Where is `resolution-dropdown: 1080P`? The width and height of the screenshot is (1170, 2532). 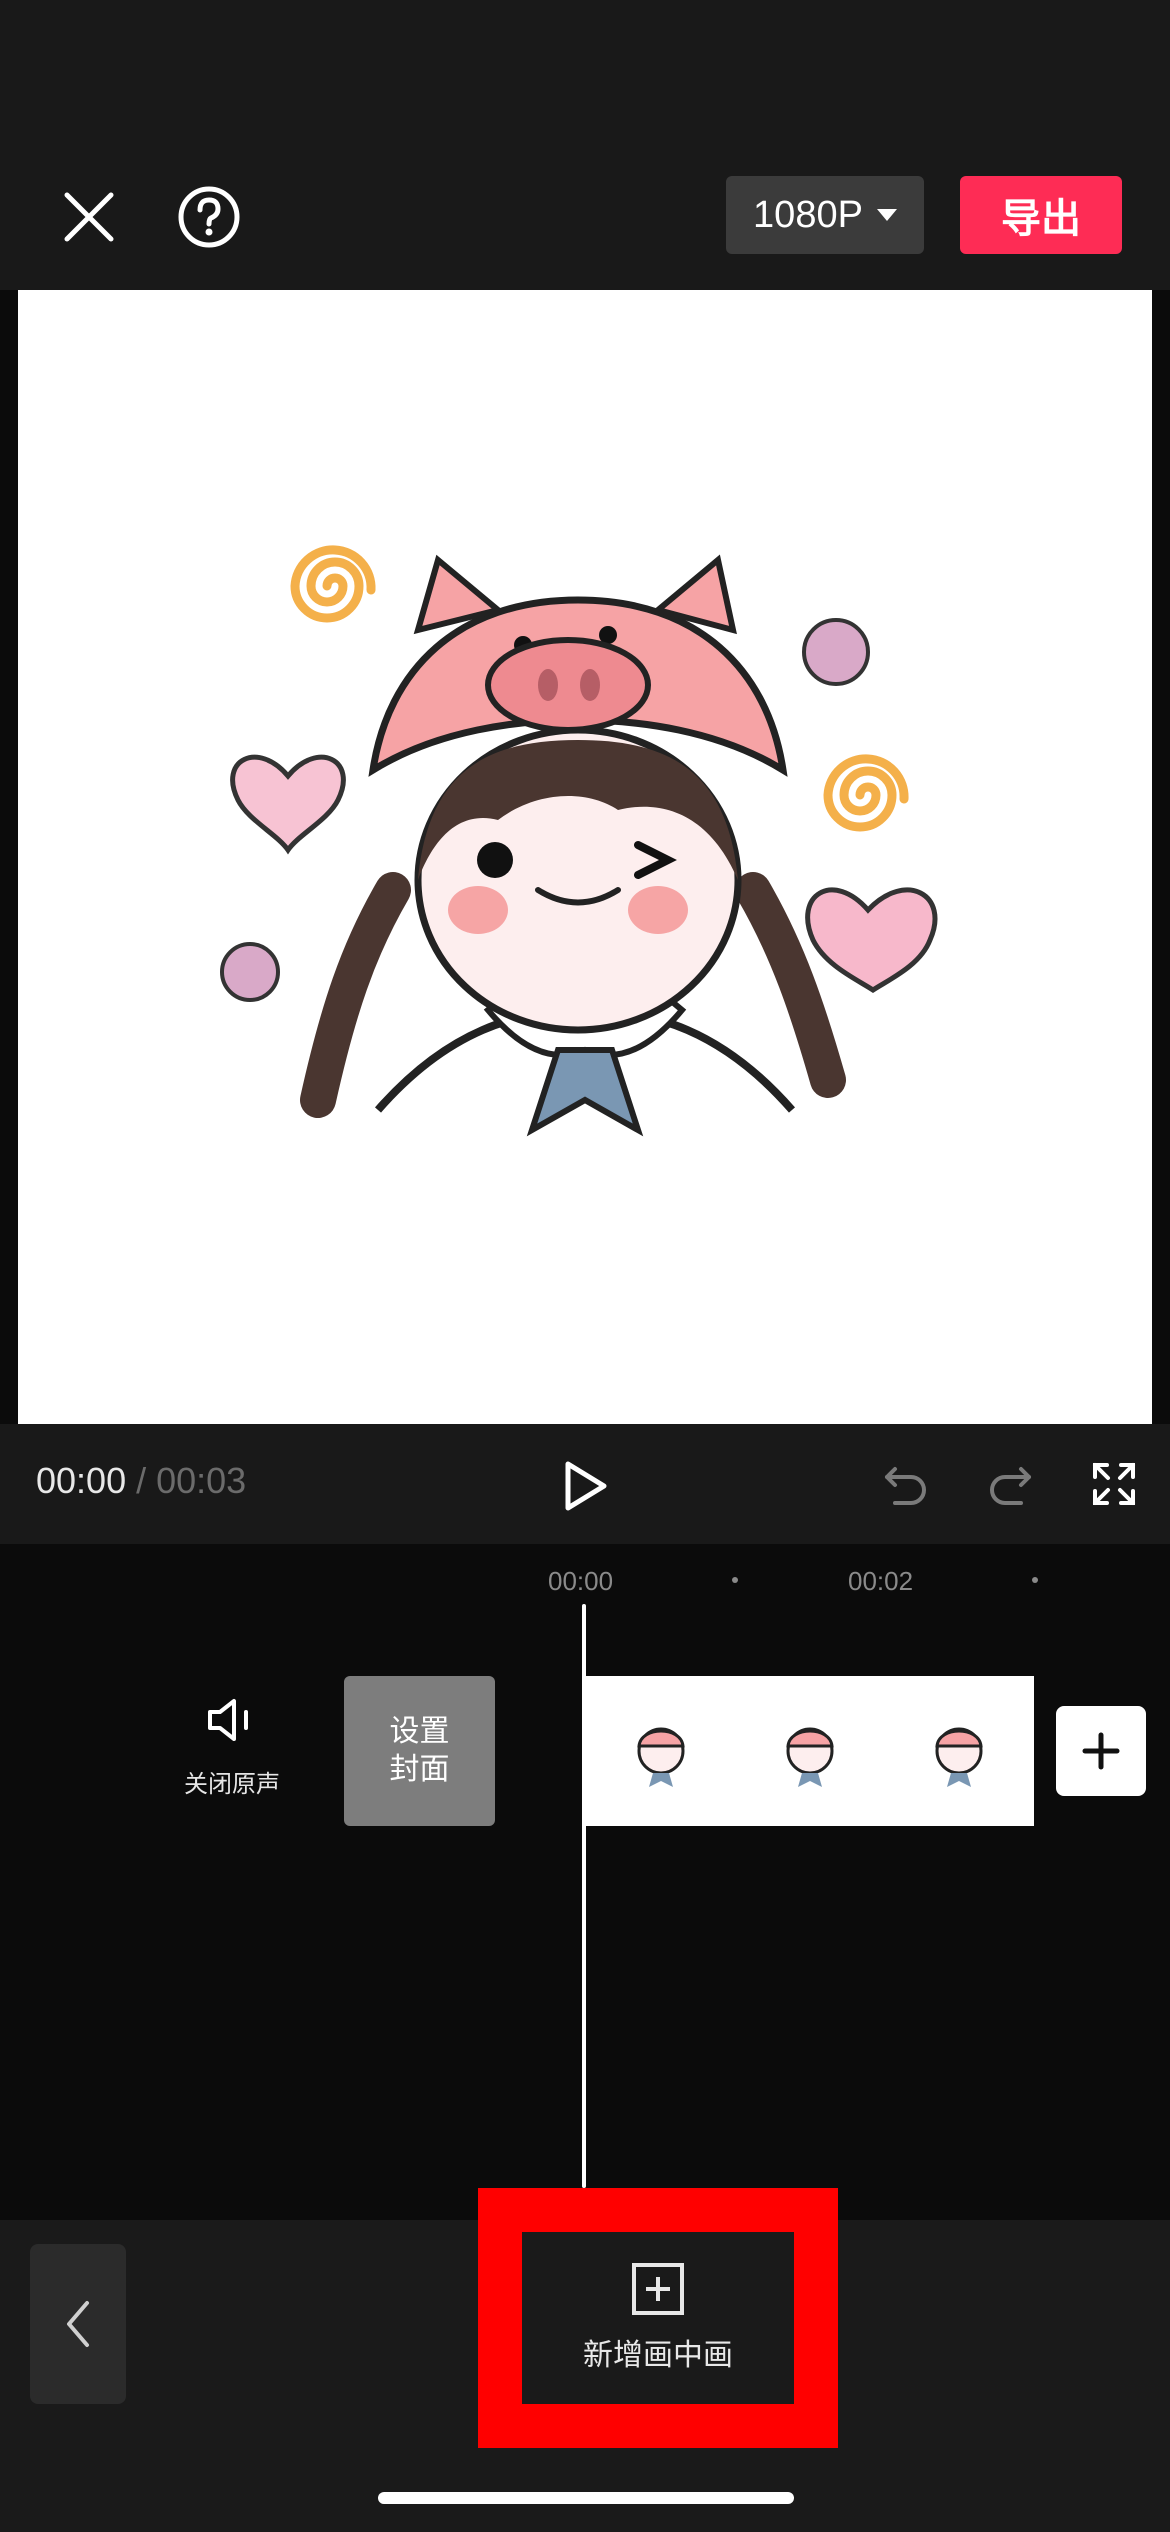 resolution-dropdown: 1080P is located at coordinates (825, 215).